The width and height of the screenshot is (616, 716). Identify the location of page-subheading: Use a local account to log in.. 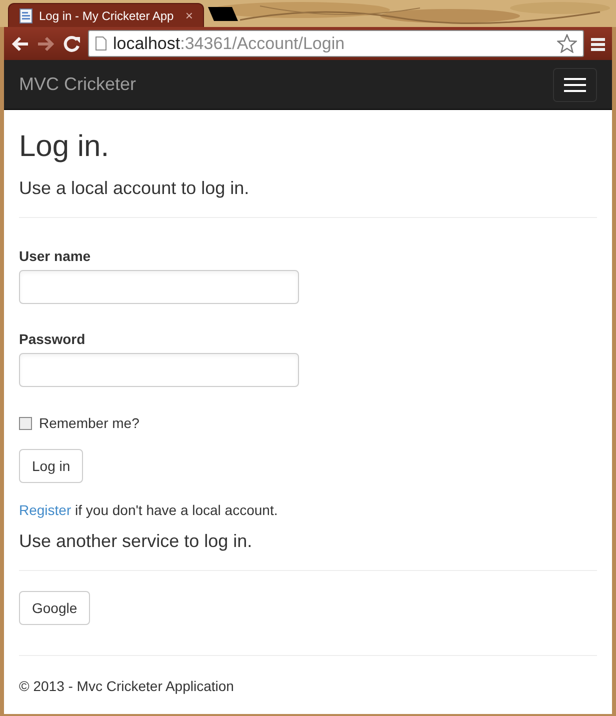
(134, 188).